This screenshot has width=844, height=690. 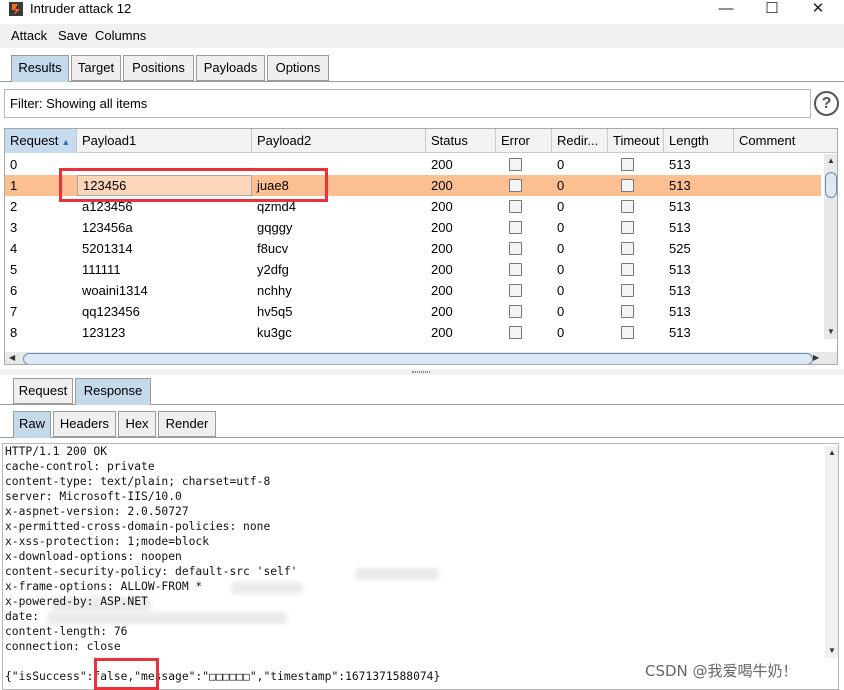 I want to click on table-row: 3 123456a gqggy 200 0 513, so click(x=413, y=227).